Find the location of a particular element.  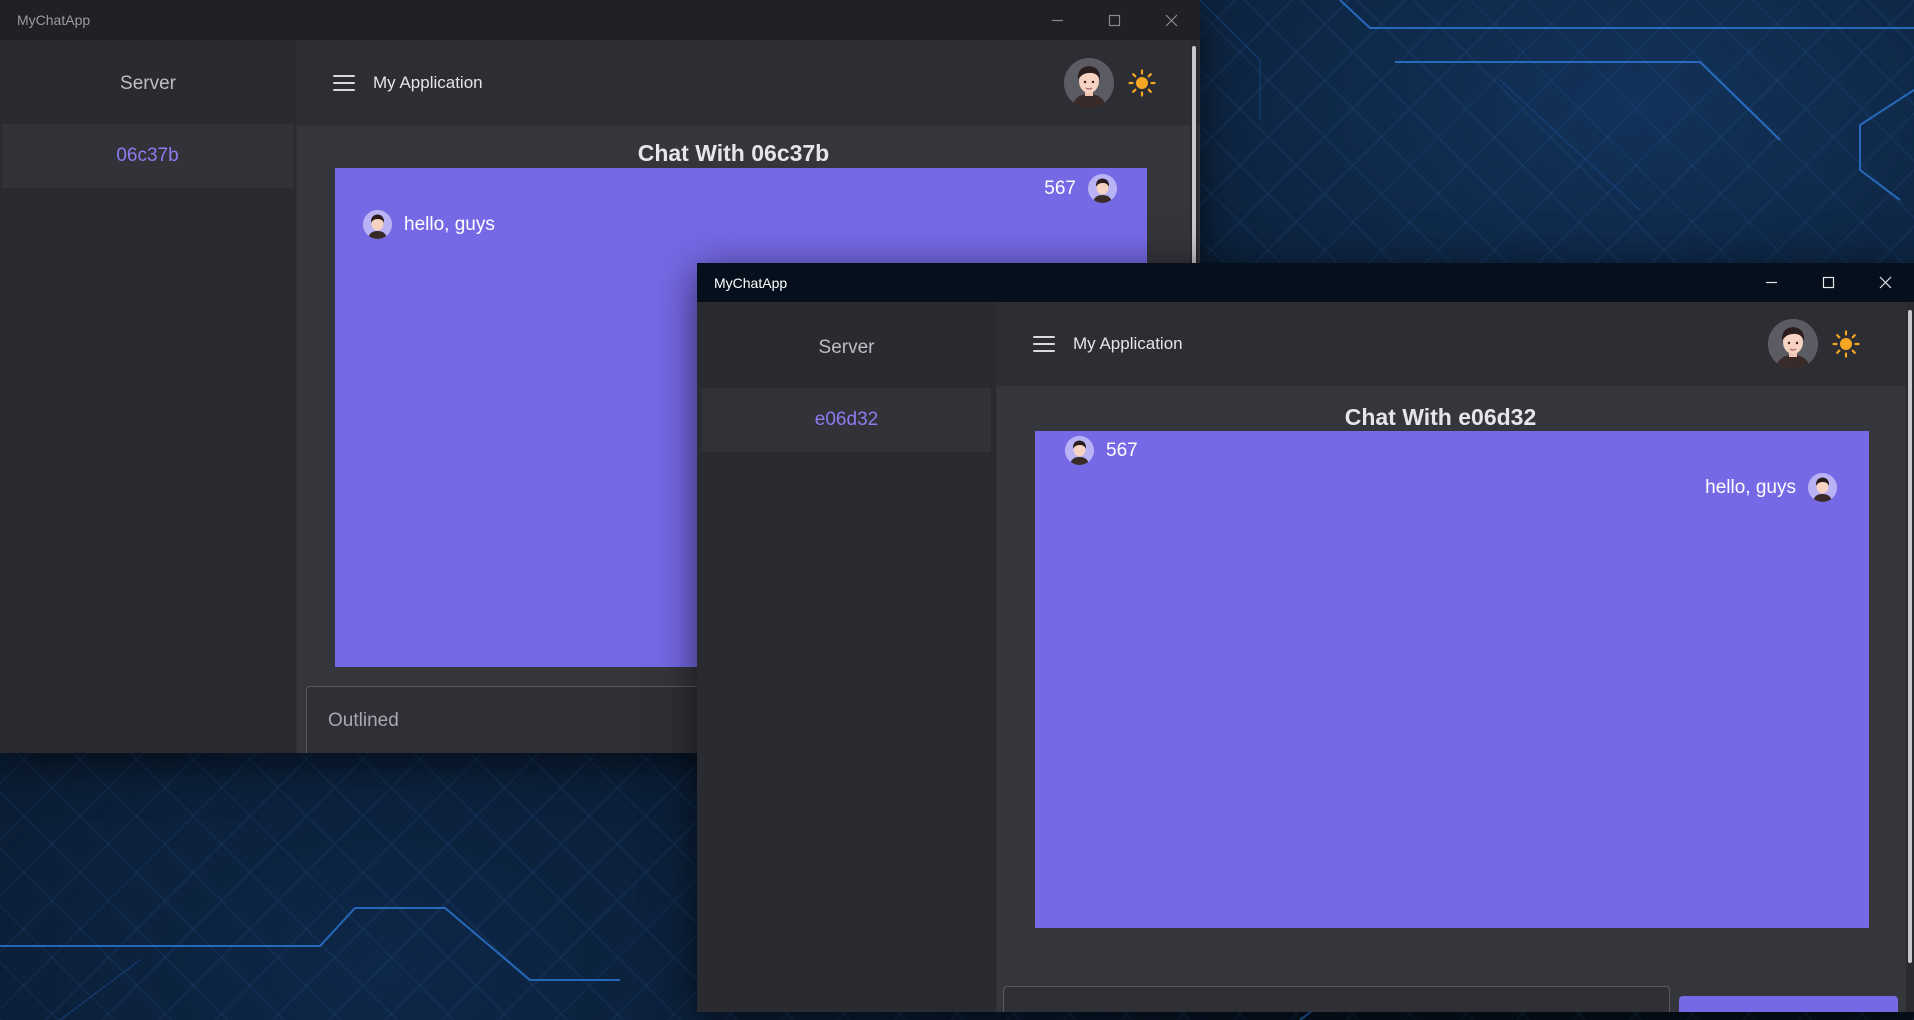

send-button: PRIMARY is located at coordinates (1788, 1004).